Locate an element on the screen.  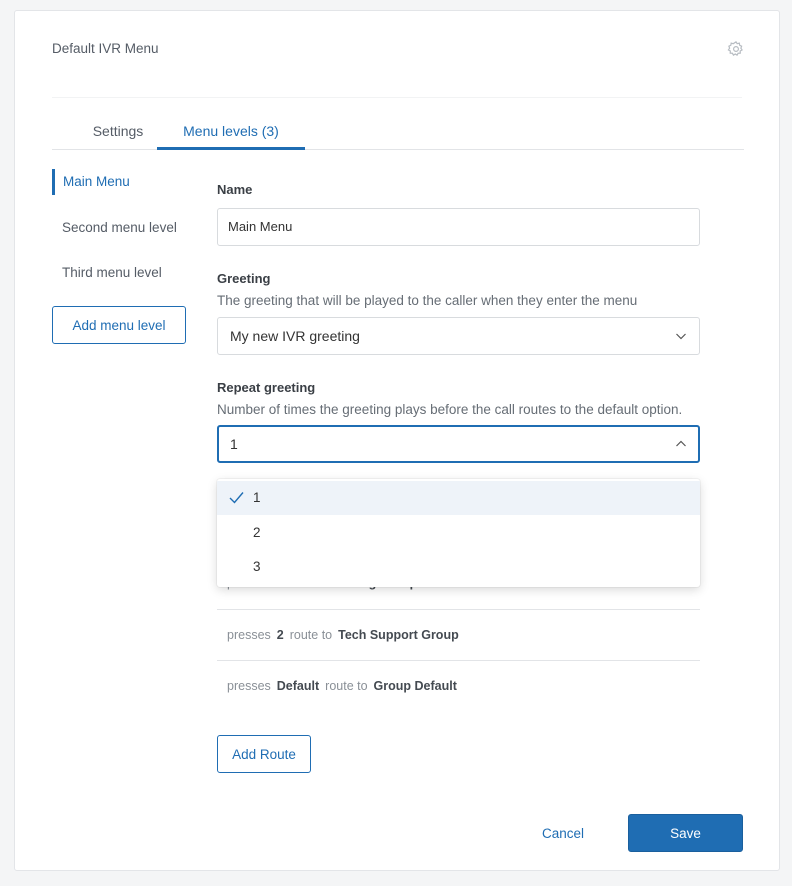
repeat-option-2: 2 is located at coordinates (458, 533).